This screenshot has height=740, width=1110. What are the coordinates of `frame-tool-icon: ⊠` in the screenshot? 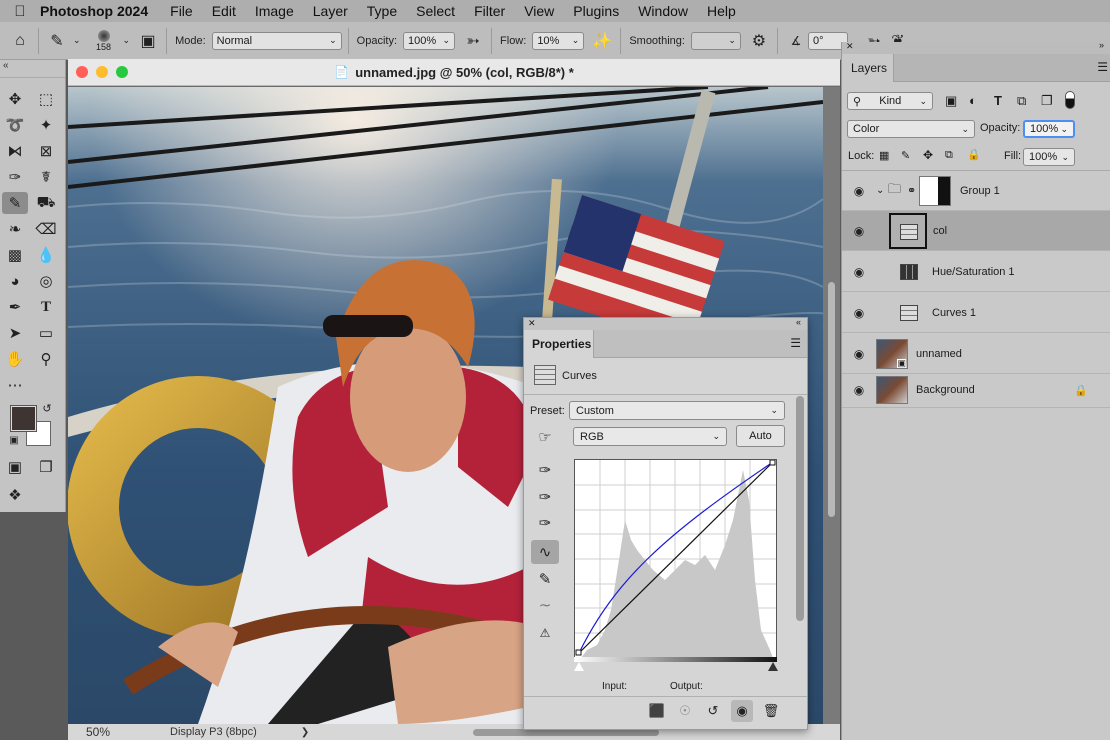 It's located at (46, 151).